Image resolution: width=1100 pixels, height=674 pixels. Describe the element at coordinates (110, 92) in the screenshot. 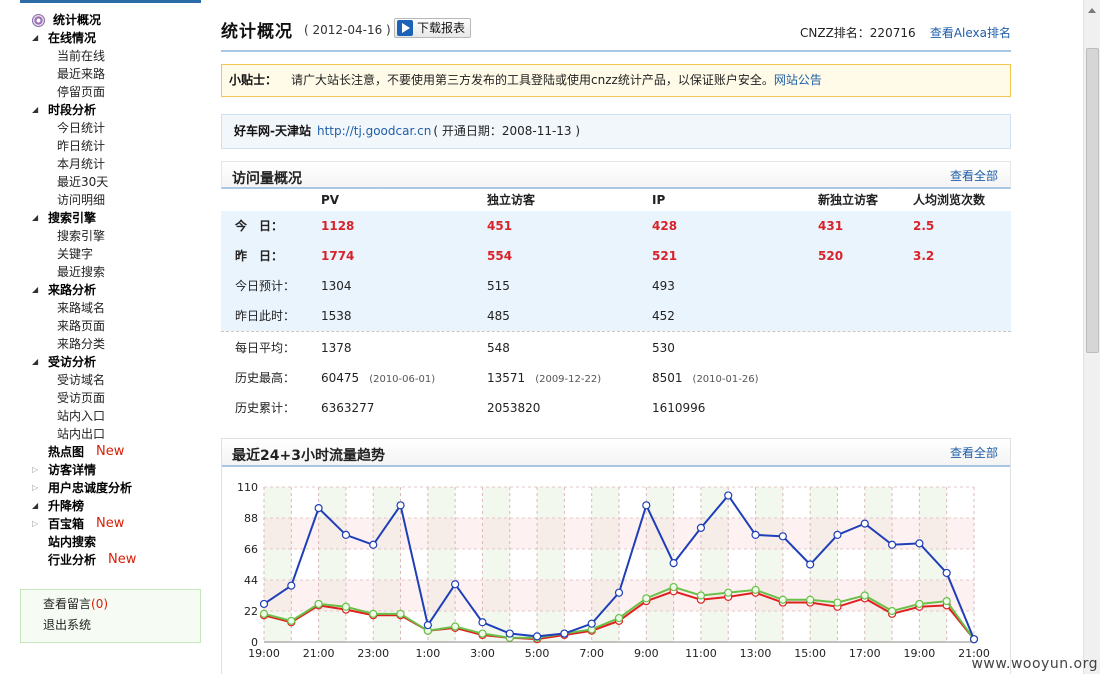

I see `sidebar-item: 停留页面` at that location.